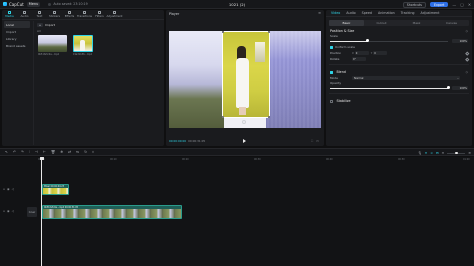 The image size is (474, 266). Describe the element at coordinates (317, 141) in the screenshot. I see `ratio-icon: ▭` at that location.